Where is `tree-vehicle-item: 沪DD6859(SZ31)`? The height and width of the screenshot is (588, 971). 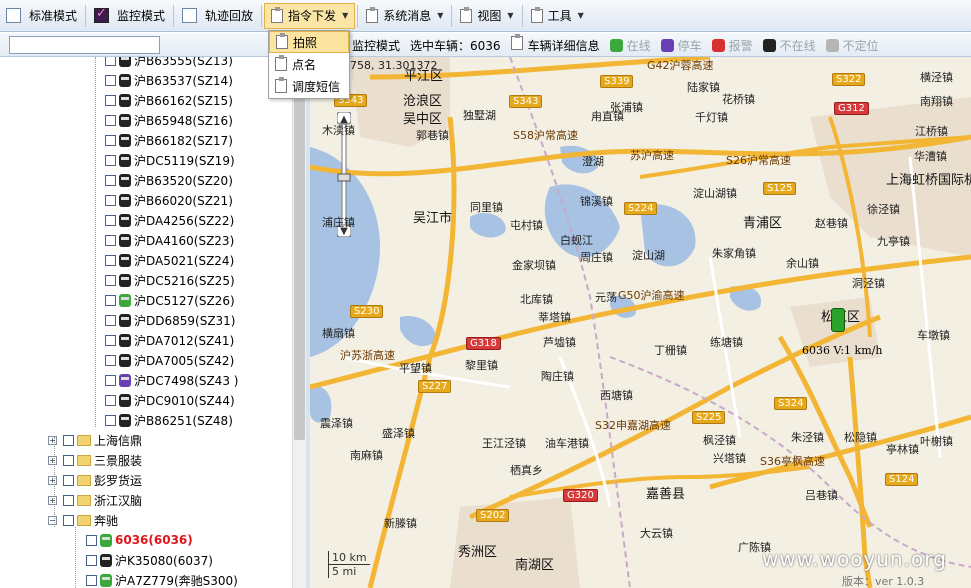
tree-vehicle-item: 沪DD6859(SZ31) is located at coordinates (170, 320).